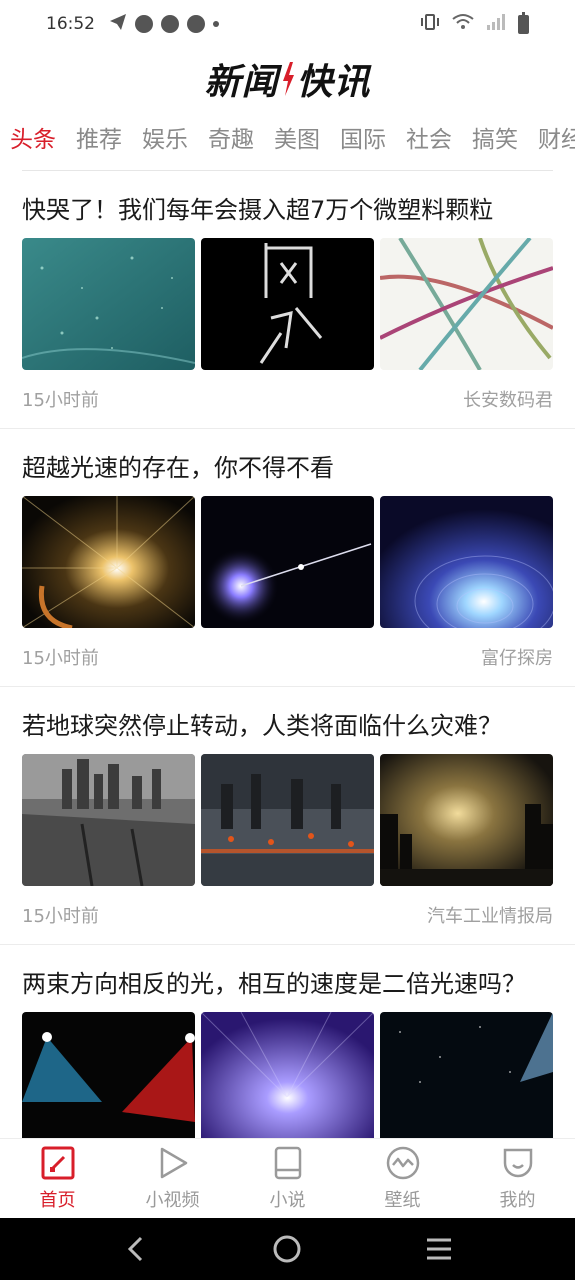  What do you see at coordinates (216, 24) in the screenshot?
I see `dot-icon` at bounding box center [216, 24].